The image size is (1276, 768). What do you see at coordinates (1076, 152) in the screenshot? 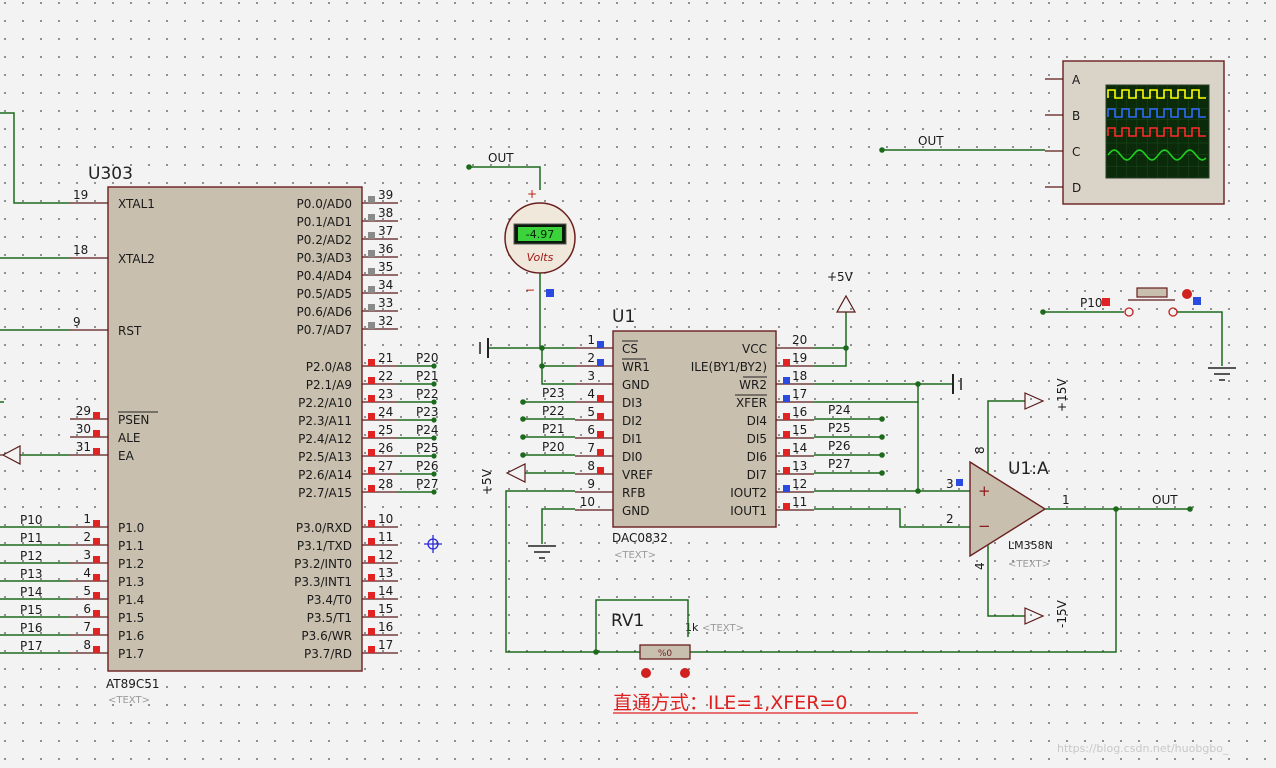
I see `scope-channel-label: C` at bounding box center [1076, 152].